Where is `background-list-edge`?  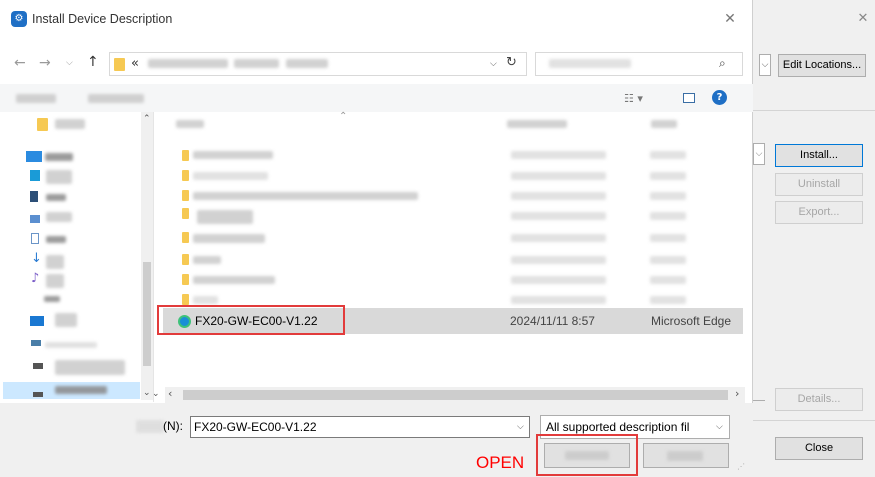
background-list-edge is located at coordinates (759, 400).